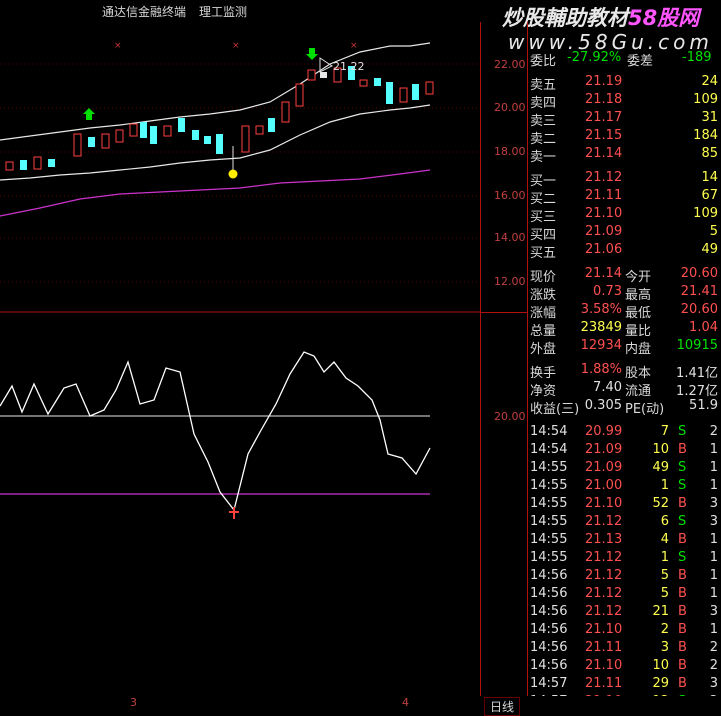 The image size is (721, 716). Describe the element at coordinates (624, 293) in the screenshot. I see `stat-row: 涨跌 0.73 最高 21.41` at that location.